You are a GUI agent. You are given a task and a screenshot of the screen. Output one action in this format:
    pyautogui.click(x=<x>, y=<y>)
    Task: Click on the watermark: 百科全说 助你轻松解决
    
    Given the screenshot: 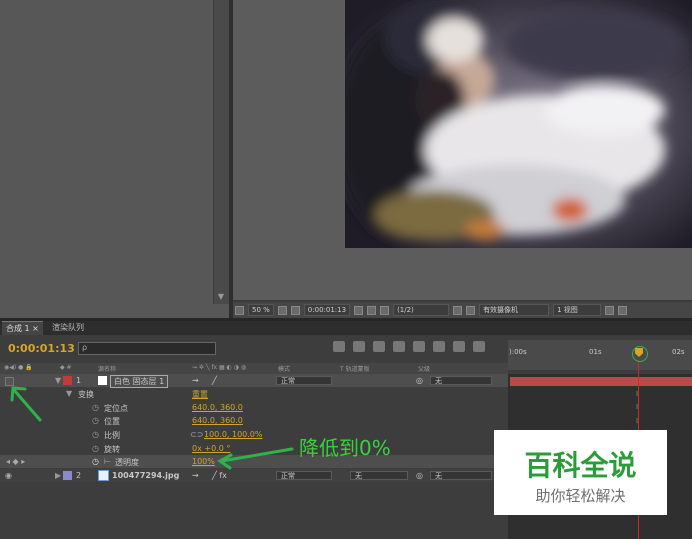 What is the action you would take?
    pyautogui.click(x=580, y=472)
    